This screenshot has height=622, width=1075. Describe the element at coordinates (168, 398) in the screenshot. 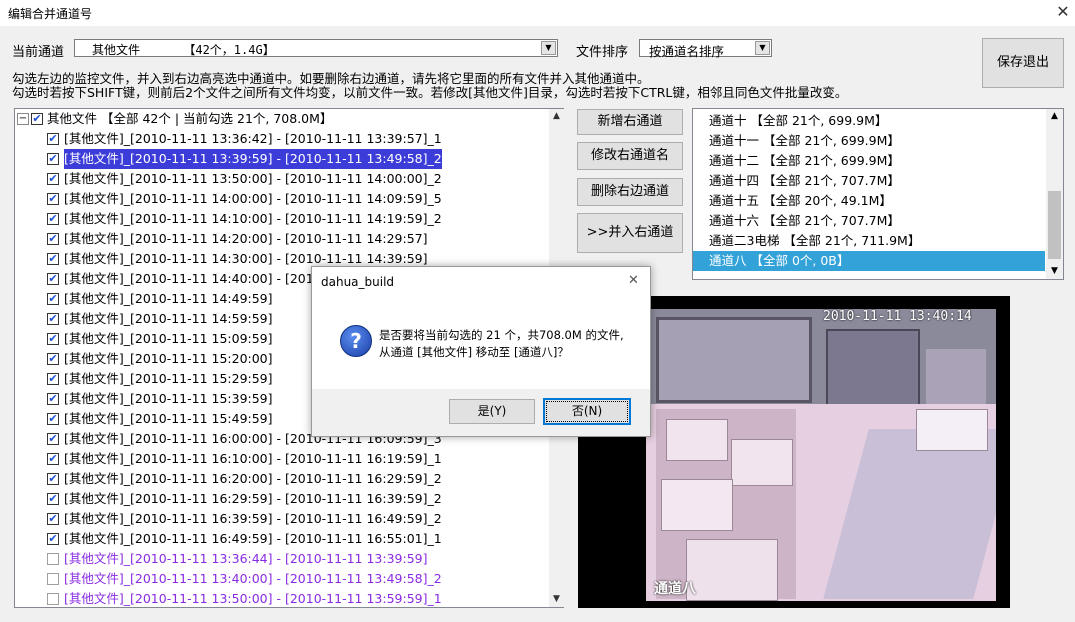

I see `tree-file-label: [其他文件]_[2010-11-11 15:39:59]` at that location.